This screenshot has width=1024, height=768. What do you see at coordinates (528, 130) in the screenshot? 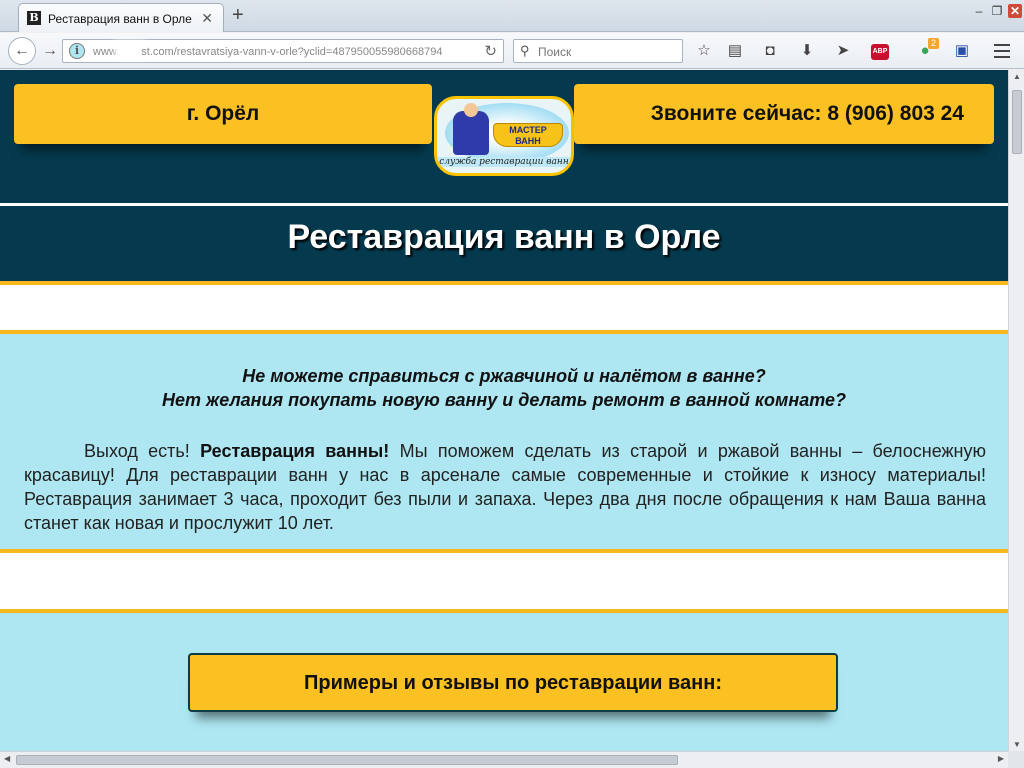
I see `logo-line1: МАСТЕР` at bounding box center [528, 130].